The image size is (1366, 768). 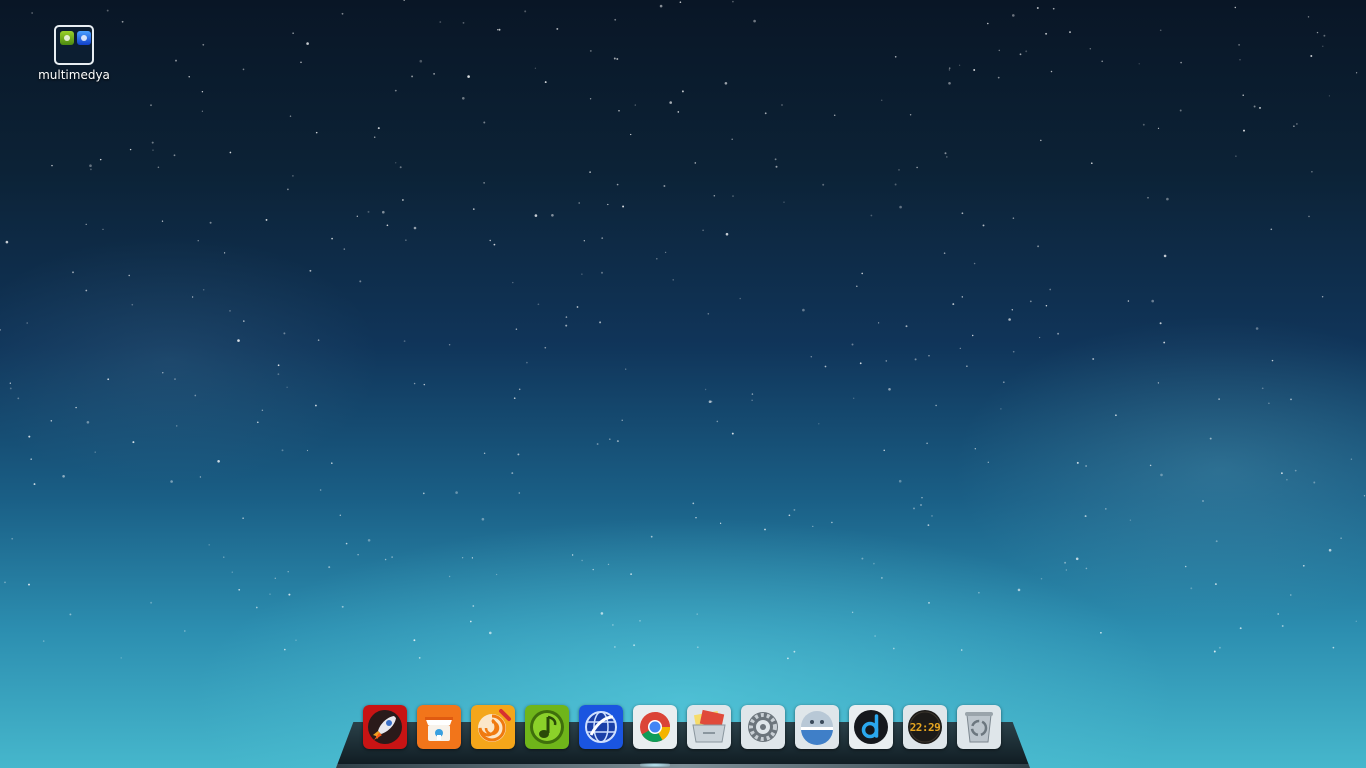 I want to click on desktop-folder-multimedya: multimedya, so click(x=74, y=53).